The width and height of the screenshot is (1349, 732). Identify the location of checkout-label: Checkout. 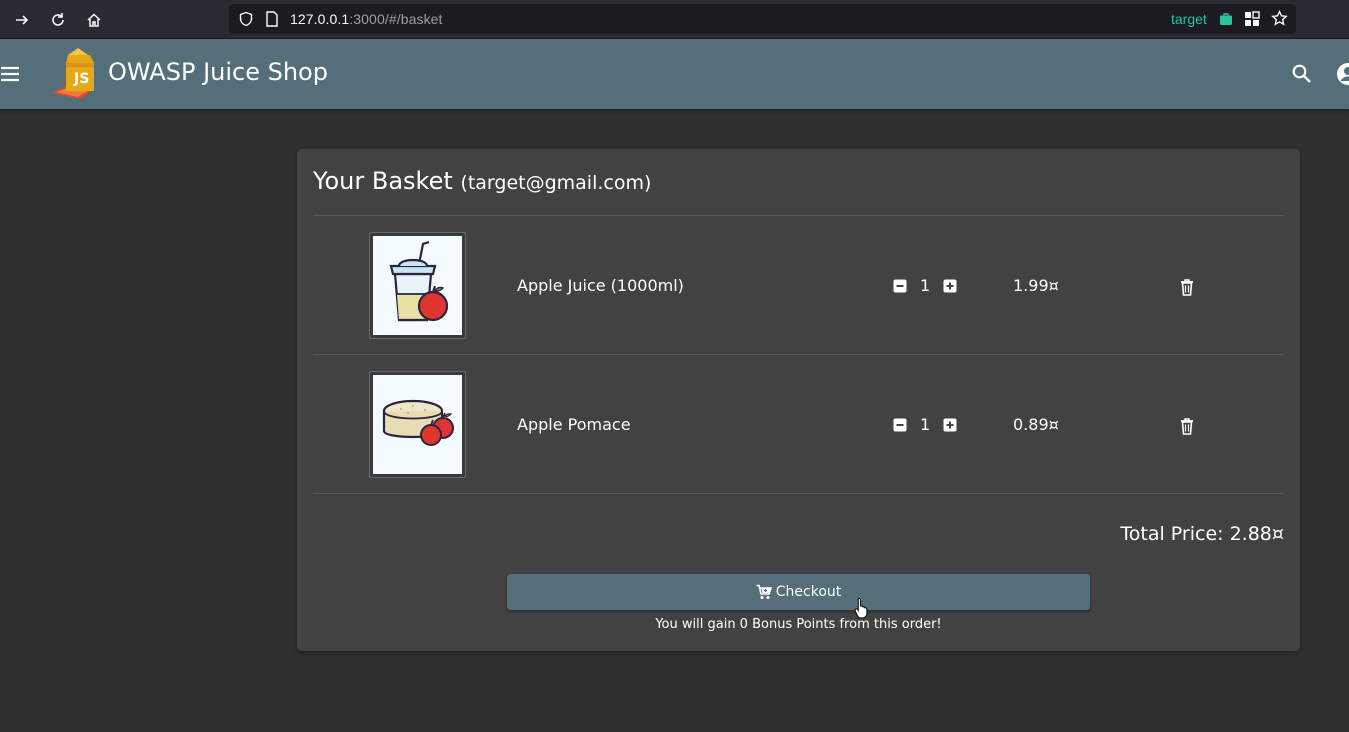
(808, 592).